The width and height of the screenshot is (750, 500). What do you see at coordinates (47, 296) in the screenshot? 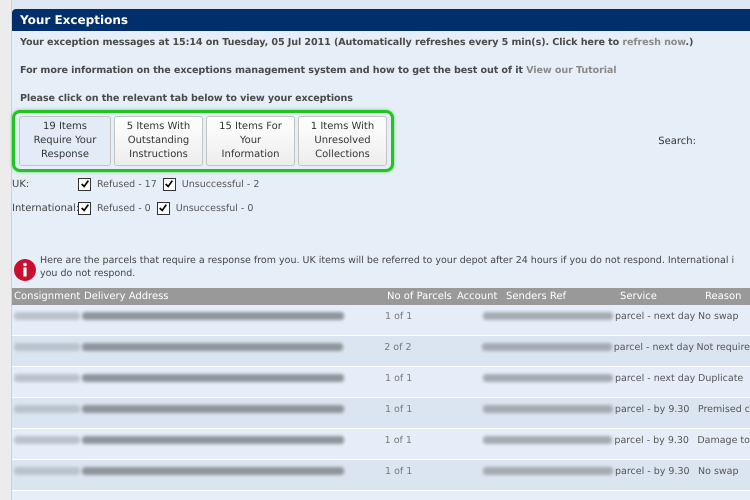
I see `column-header: Consignment` at bounding box center [47, 296].